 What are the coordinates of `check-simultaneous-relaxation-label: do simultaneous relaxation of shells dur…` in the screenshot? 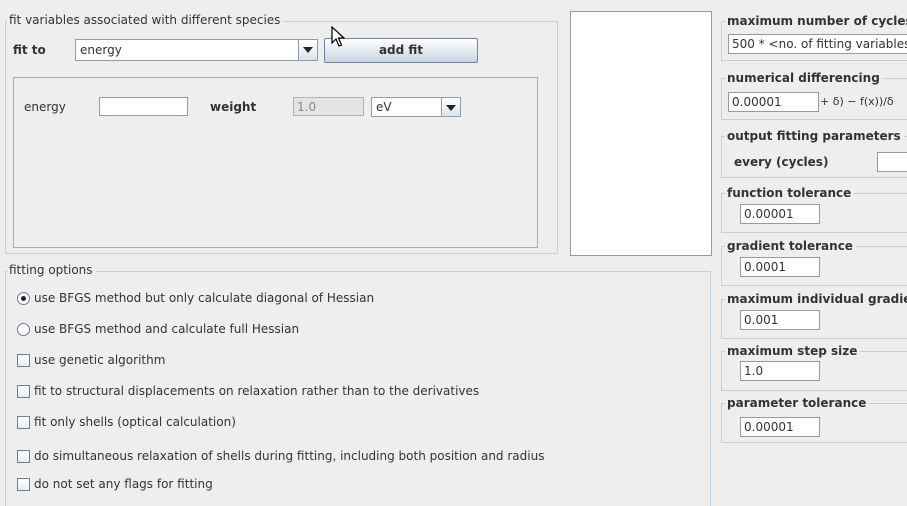 It's located at (289, 456).